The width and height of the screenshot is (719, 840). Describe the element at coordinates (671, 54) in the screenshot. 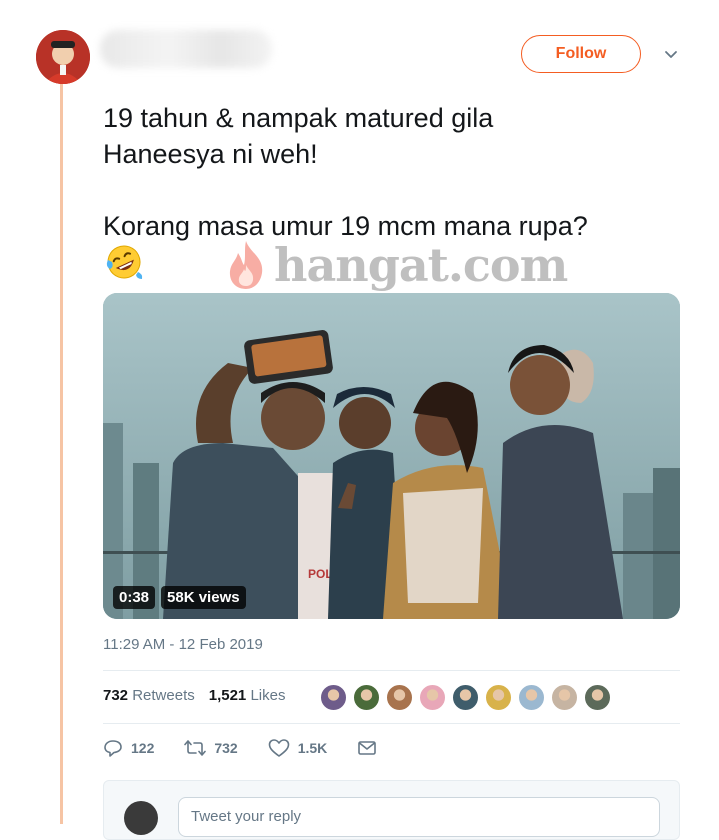

I see `chevron-down-icon` at that location.